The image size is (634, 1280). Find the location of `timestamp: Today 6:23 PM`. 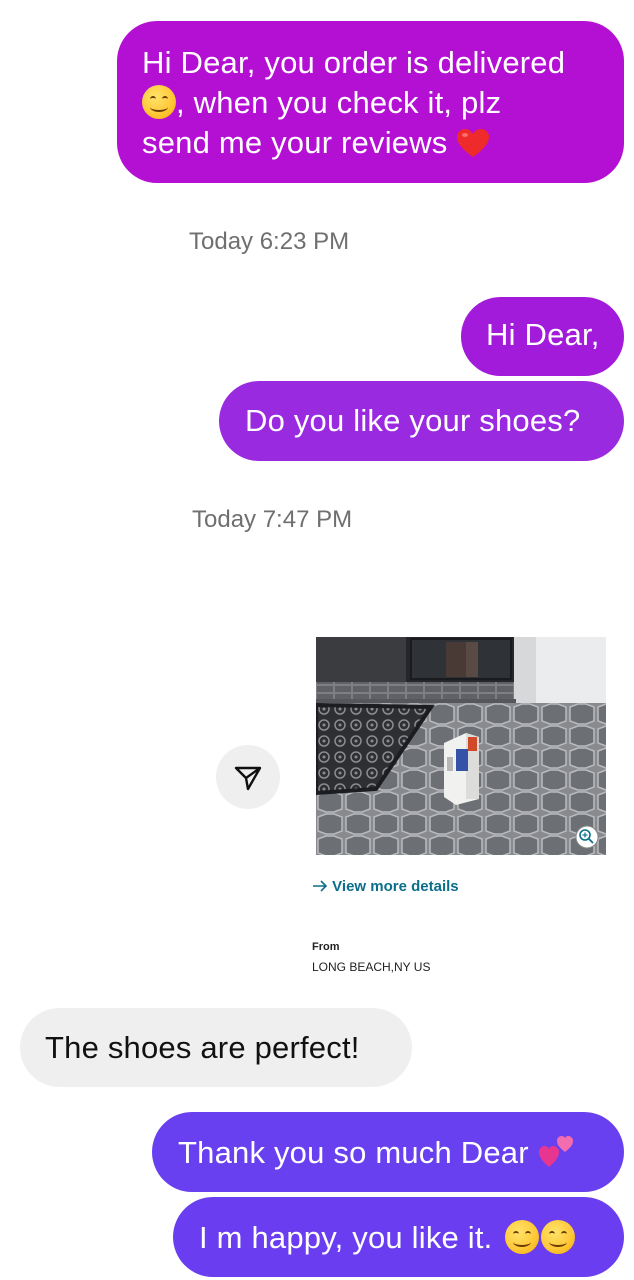

timestamp: Today 6:23 PM is located at coordinates (269, 241).